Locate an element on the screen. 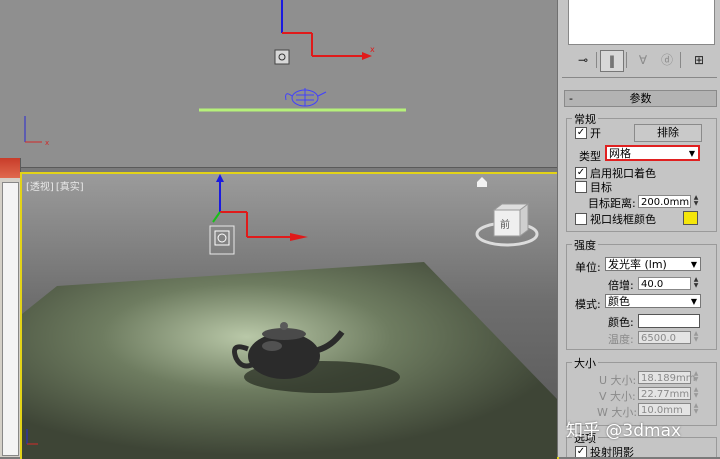  intensity-group-title: 强度 is located at coordinates (585, 245).